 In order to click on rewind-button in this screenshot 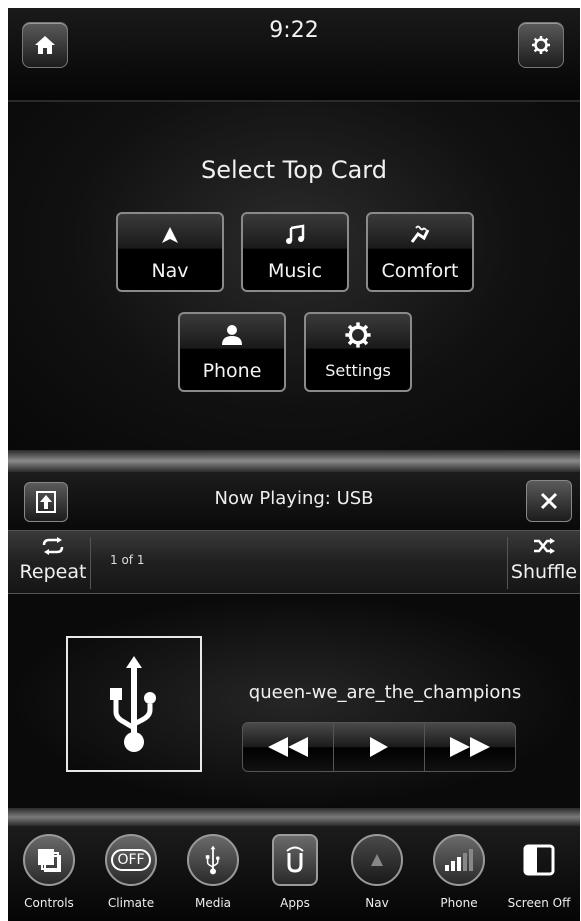, I will do `click(288, 747)`.